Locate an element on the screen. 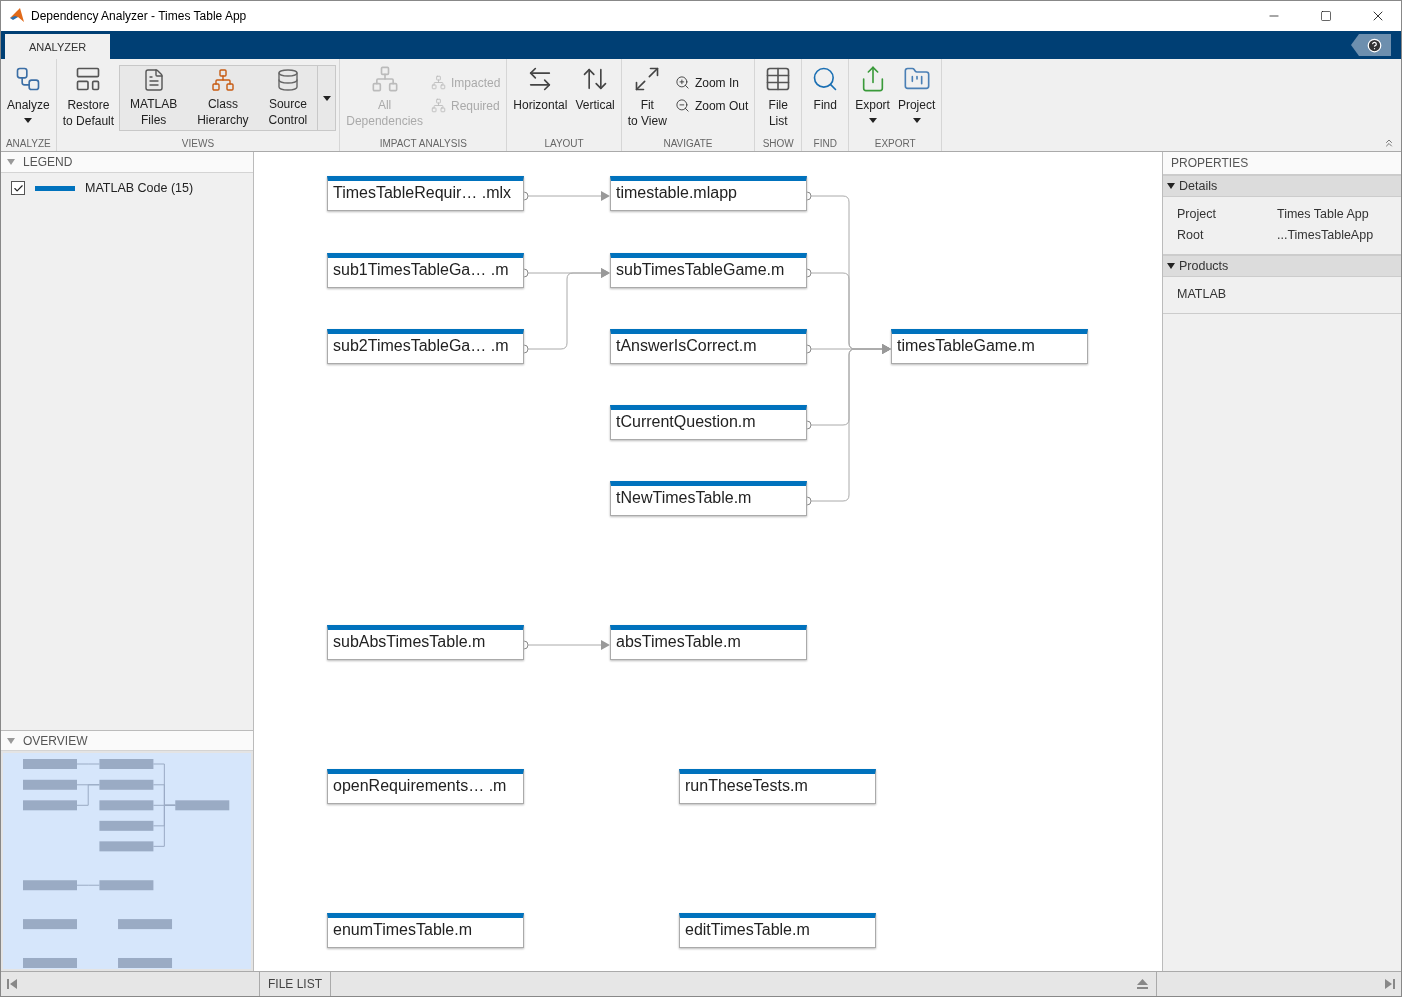 This screenshot has width=1402, height=997. zoom-out-icon is located at coordinates (682, 105).